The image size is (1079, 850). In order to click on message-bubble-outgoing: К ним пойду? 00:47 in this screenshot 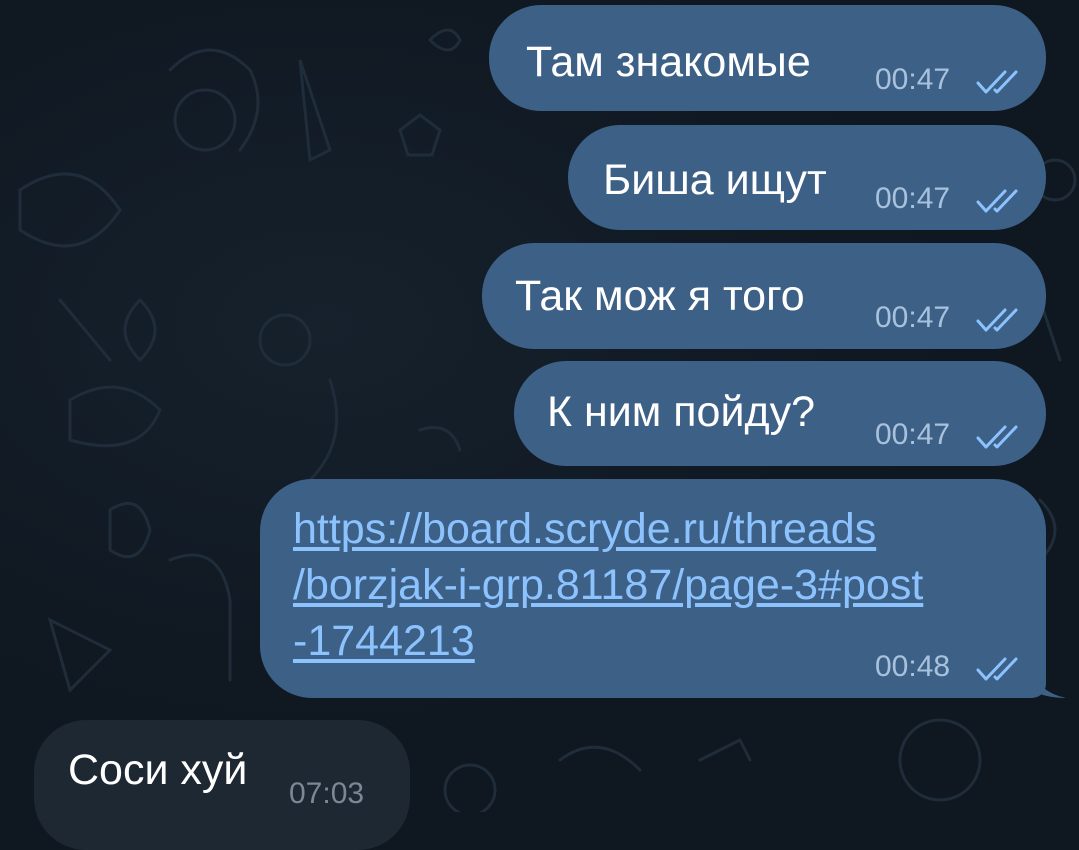, I will do `click(780, 413)`.